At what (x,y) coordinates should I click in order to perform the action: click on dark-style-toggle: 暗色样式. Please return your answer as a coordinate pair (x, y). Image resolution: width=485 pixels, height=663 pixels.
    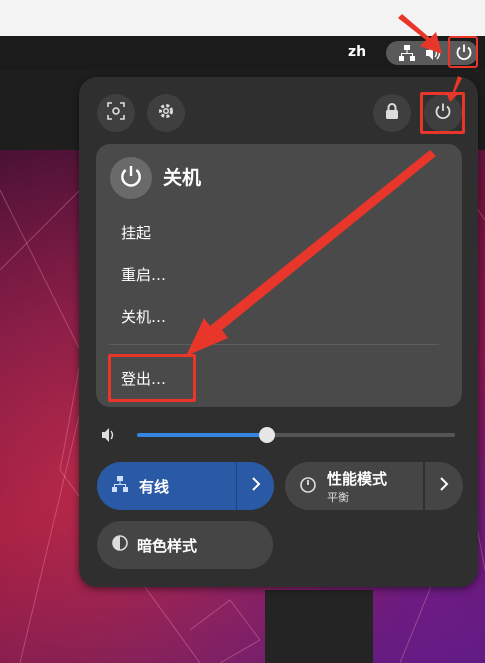
    Looking at the image, I should click on (185, 545).